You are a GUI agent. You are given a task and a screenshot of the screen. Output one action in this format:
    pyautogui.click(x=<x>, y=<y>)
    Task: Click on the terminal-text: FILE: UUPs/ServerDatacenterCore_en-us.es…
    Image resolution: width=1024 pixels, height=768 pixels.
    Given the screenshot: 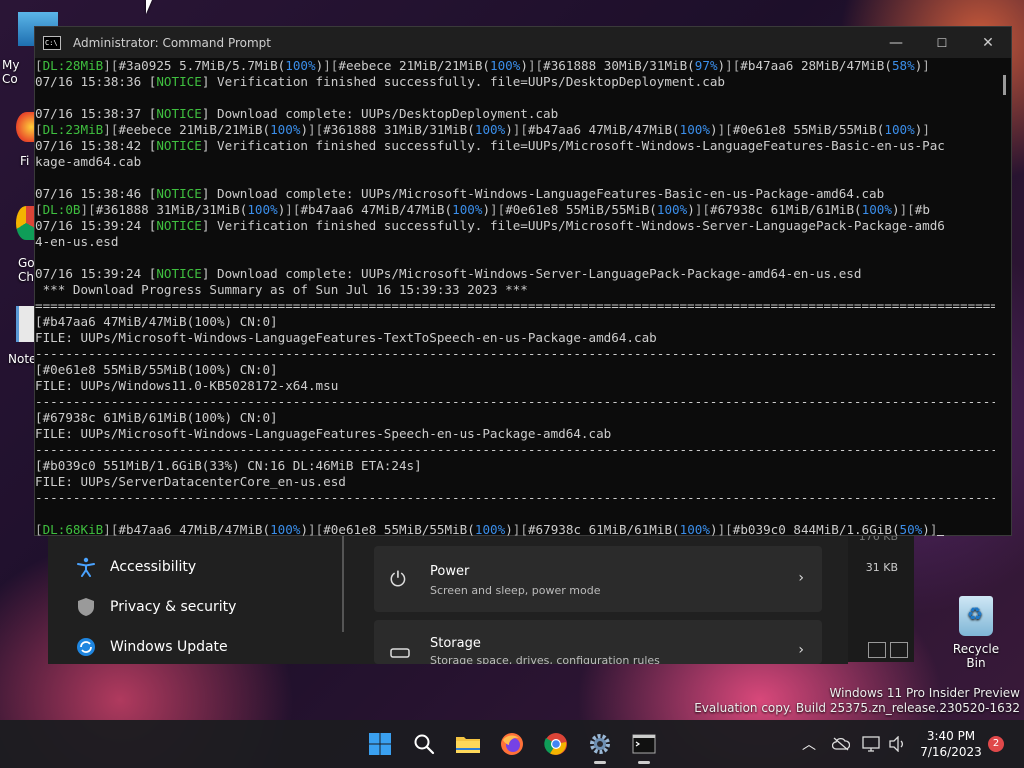 What is the action you would take?
    pyautogui.click(x=190, y=481)
    